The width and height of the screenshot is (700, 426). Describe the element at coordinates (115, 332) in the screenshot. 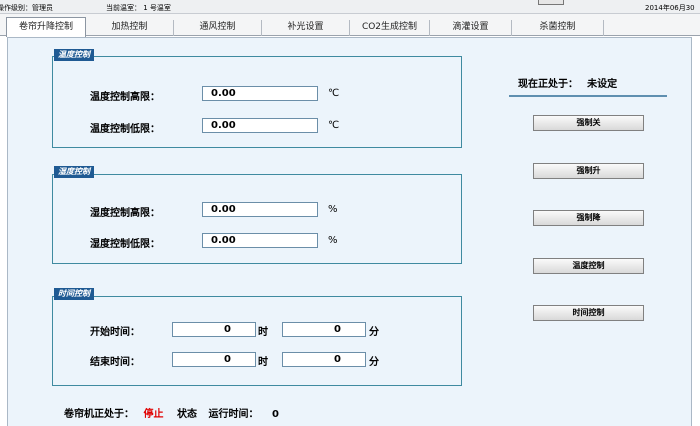

I see `start-time-label: 开始时间：` at that location.